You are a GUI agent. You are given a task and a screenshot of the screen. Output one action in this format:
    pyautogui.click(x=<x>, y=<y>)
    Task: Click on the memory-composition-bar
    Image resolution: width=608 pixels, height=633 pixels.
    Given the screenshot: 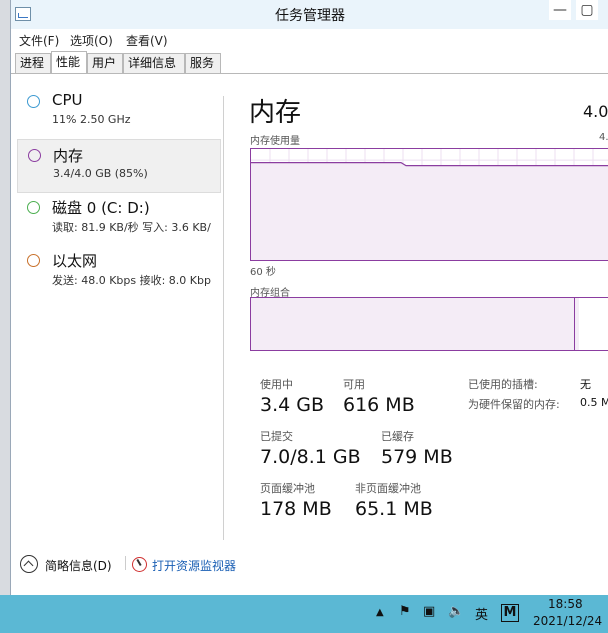 What is the action you would take?
    pyautogui.click(x=429, y=324)
    